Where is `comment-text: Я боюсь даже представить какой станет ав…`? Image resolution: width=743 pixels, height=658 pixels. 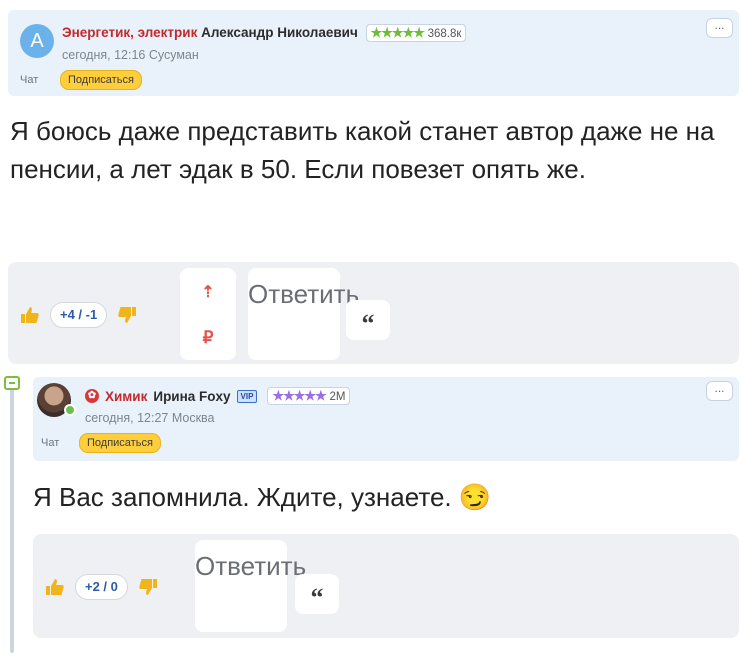 comment-text: Я боюсь даже представить какой станет ав… is located at coordinates (362, 150).